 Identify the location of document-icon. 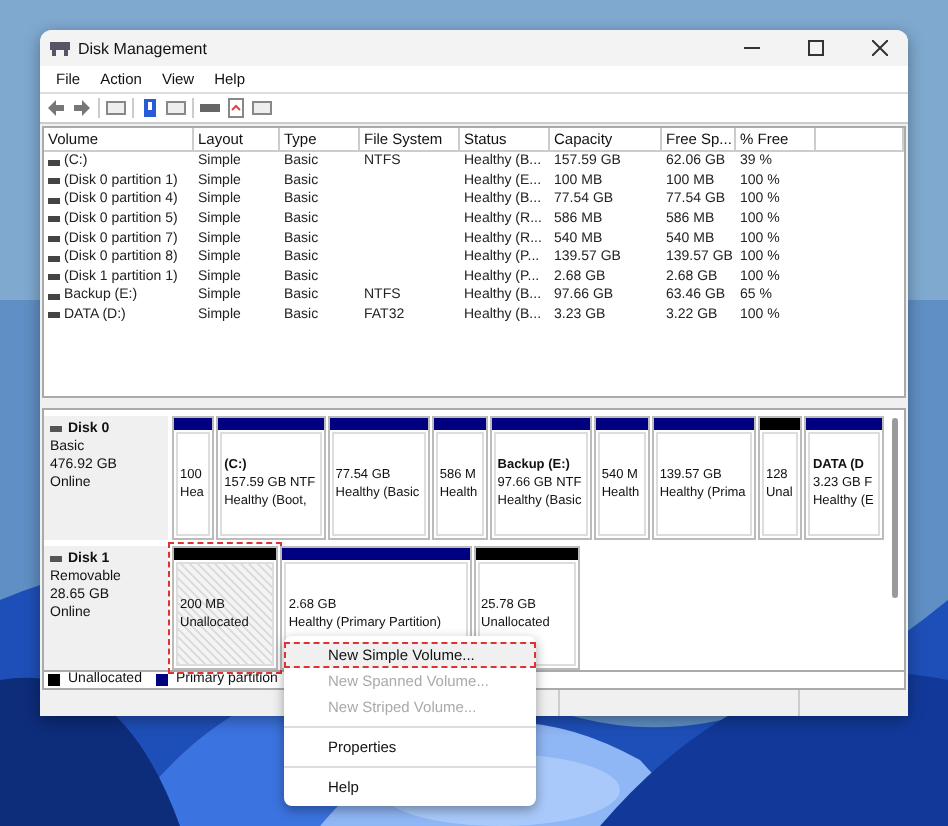
(236, 107).